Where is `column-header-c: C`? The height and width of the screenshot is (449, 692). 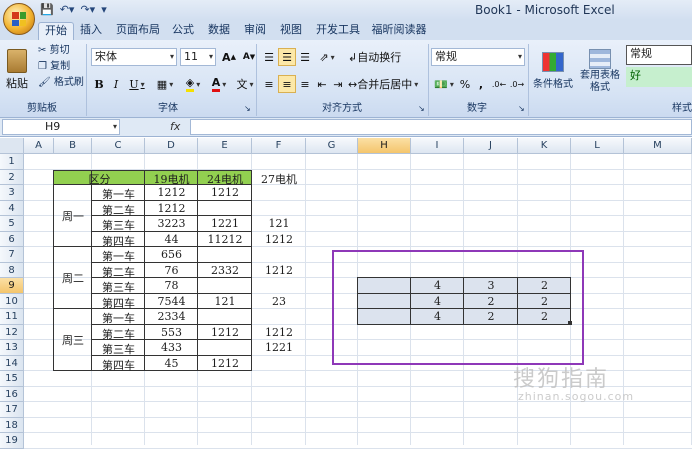 column-header-c: C is located at coordinates (118, 146).